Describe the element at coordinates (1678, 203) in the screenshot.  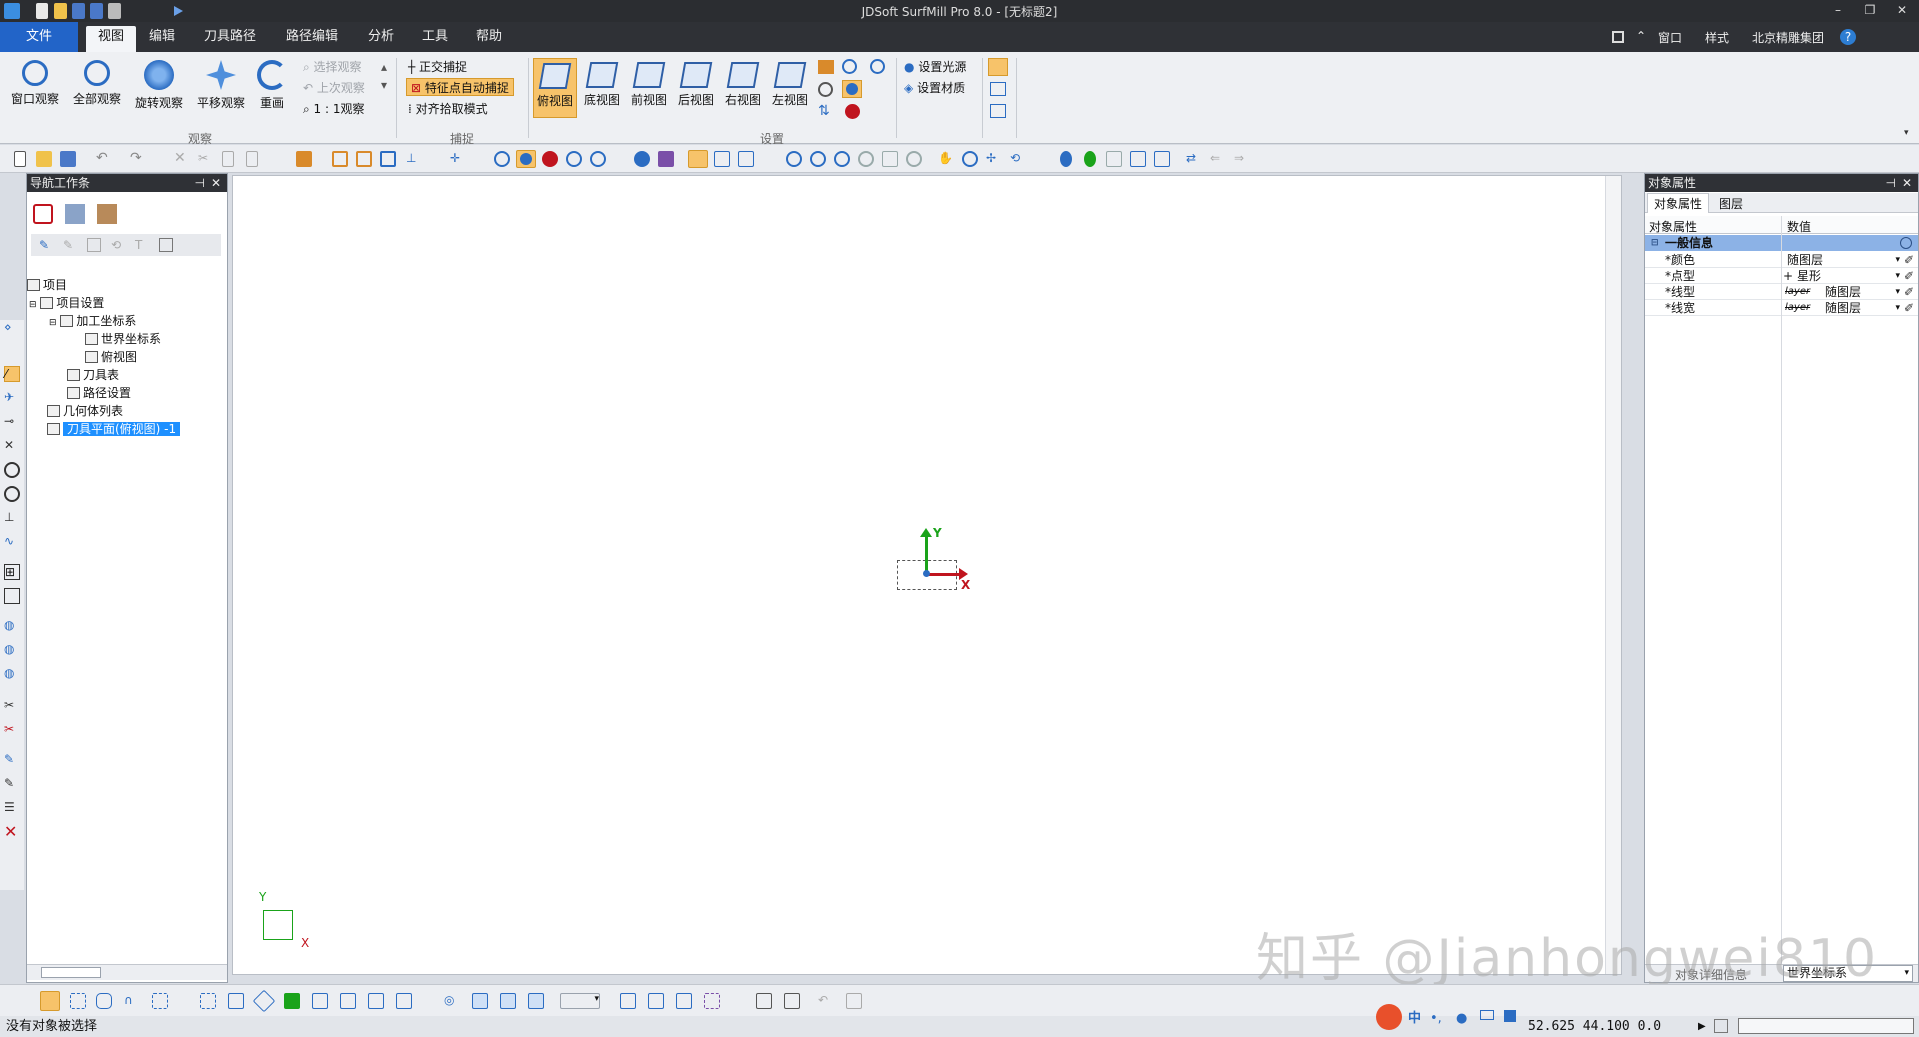
I see `tab-object-properties: 对象属性` at that location.